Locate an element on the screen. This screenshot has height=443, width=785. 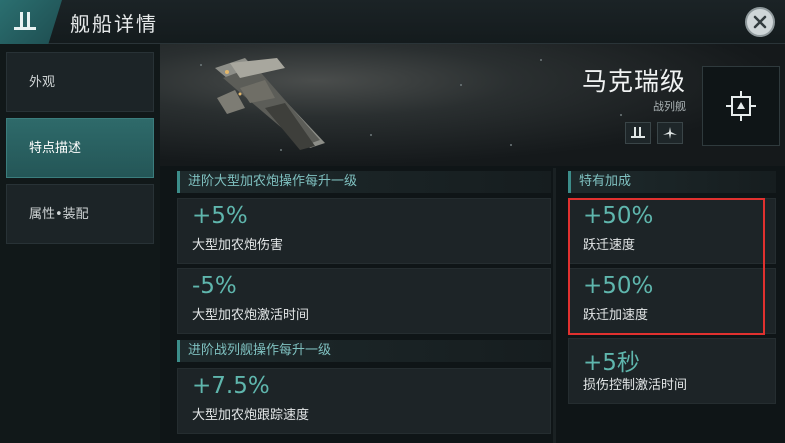
stat-card: +7.5% 大型加农炮跟踪速度 is located at coordinates (364, 401).